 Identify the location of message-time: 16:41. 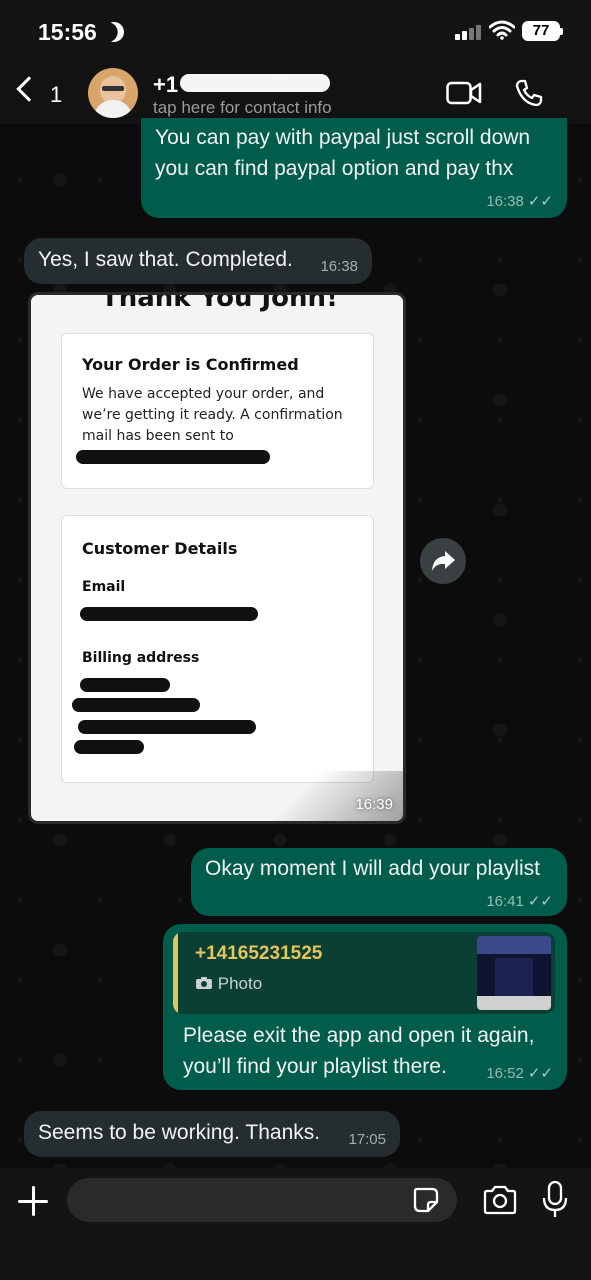
(505, 901).